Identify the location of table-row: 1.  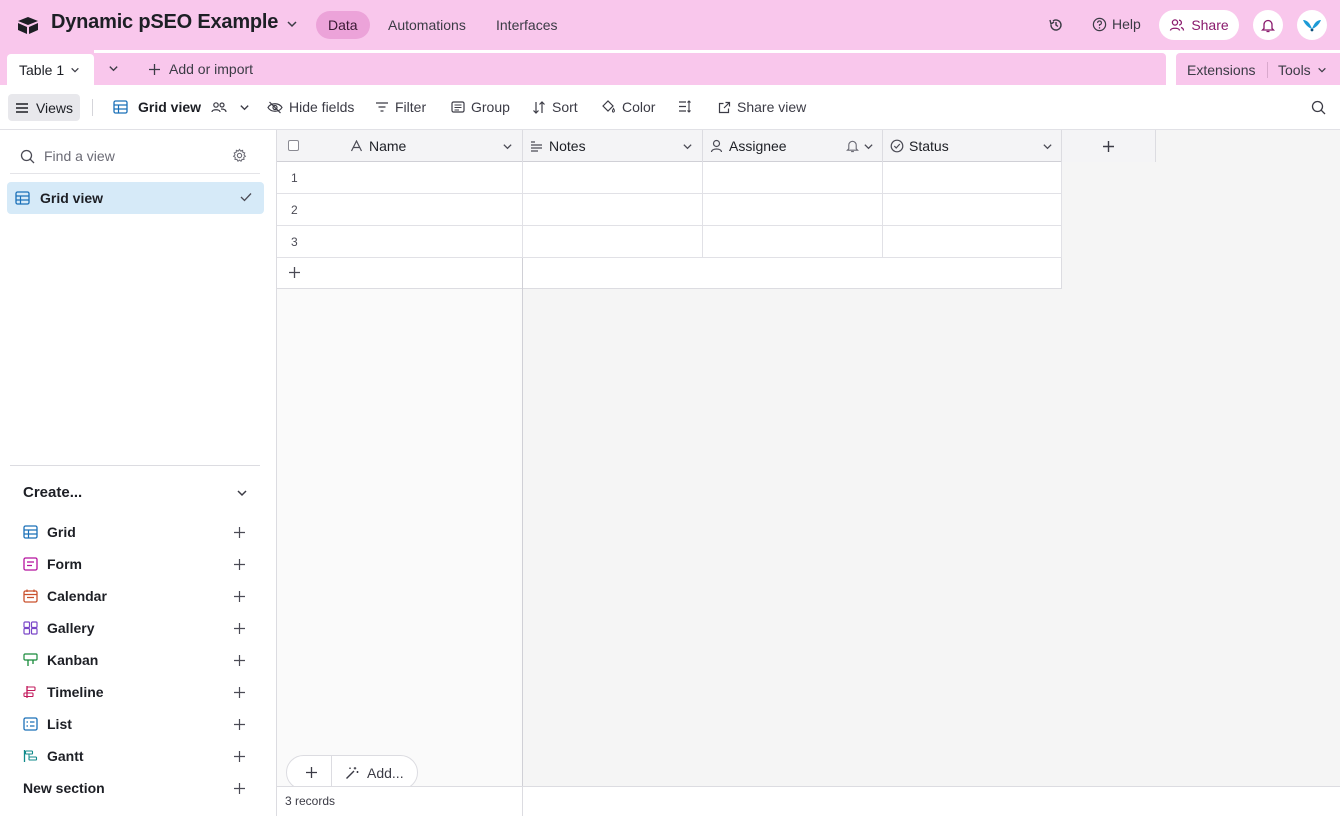
(669, 178).